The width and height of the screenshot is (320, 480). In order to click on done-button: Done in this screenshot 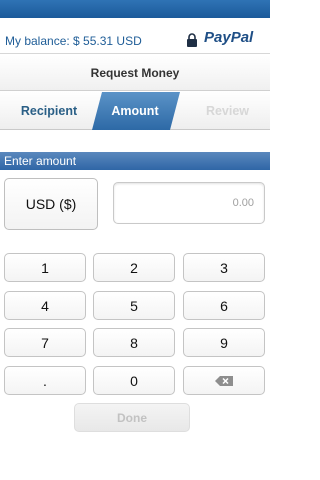, I will do `click(132, 417)`.